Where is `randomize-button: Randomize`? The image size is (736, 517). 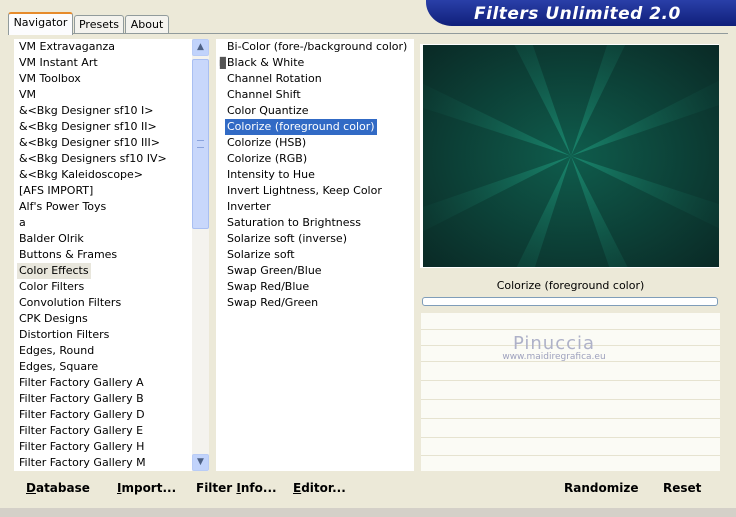
randomize-button: Randomize is located at coordinates (601, 488).